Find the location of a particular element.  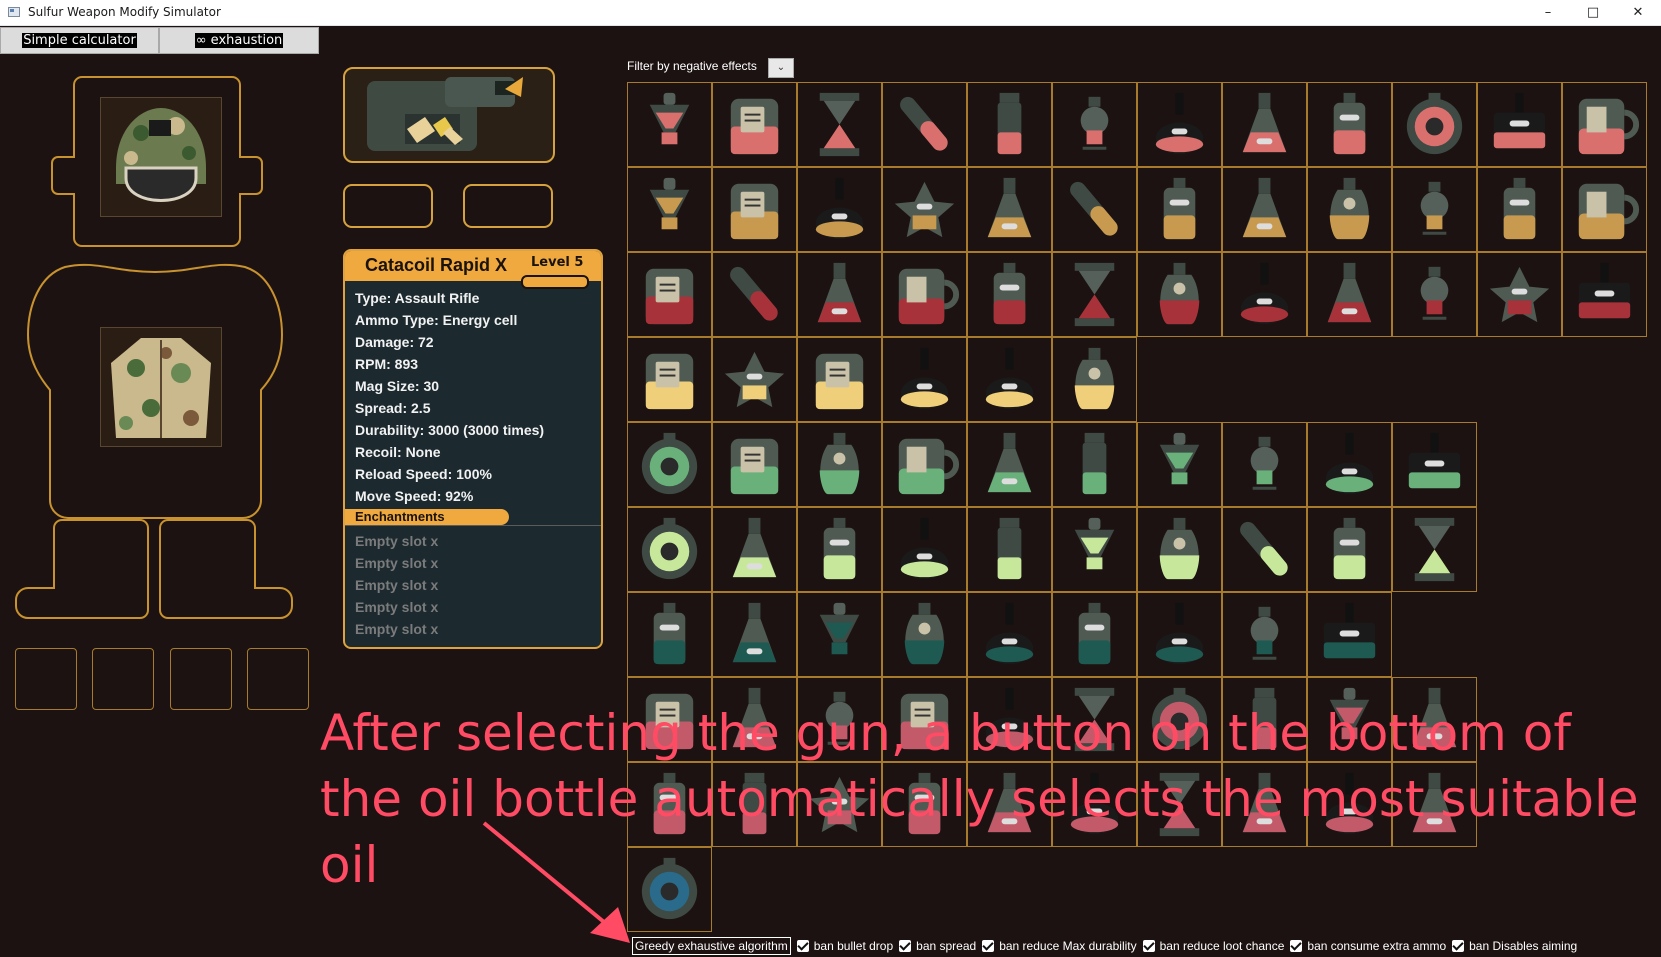

ban-checkbox: ban reduce Max durability is located at coordinates (1059, 946).